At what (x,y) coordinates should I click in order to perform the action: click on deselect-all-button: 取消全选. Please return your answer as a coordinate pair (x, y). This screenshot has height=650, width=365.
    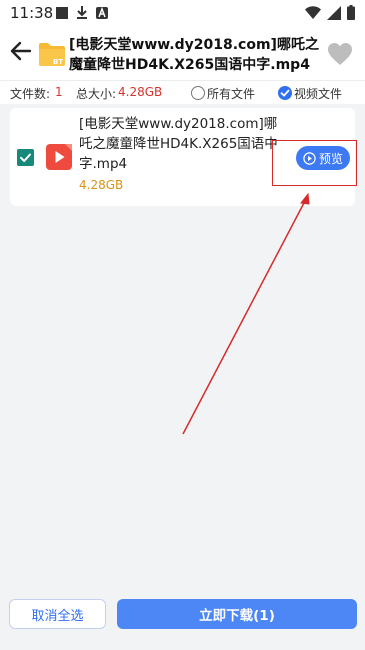
    Looking at the image, I should click on (57, 614).